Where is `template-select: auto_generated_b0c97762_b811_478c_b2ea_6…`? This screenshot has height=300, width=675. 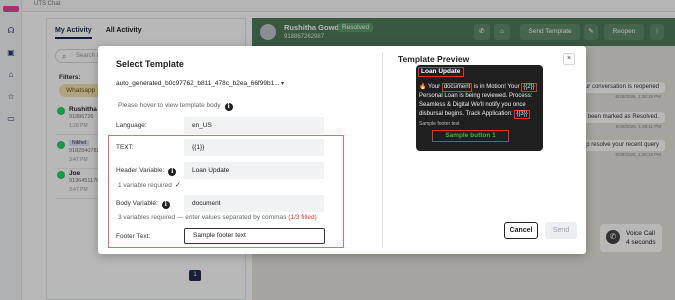 template-select: auto_generated_b0c97762_b811_478c_b2ea_6… is located at coordinates (201, 83).